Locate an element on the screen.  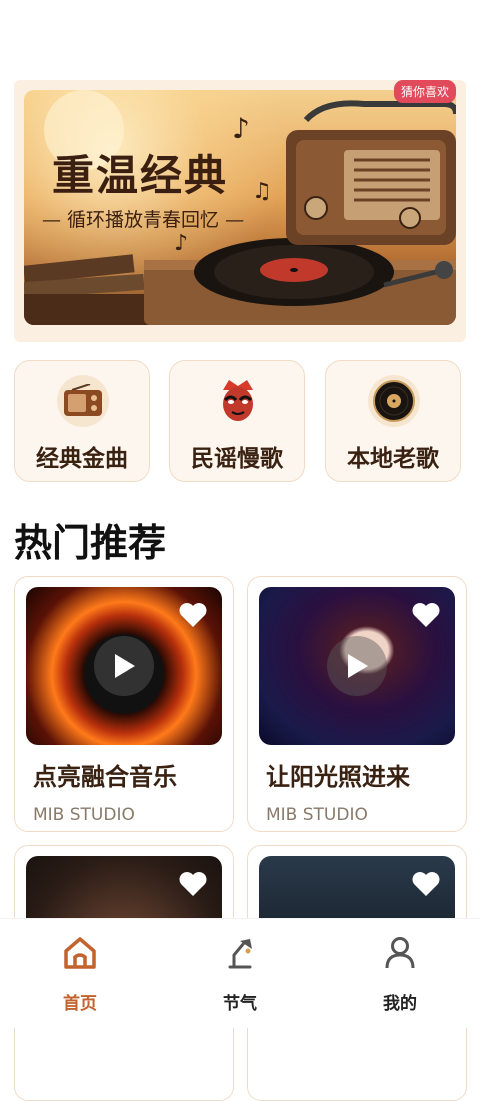
section-title-hot: 热门推荐 is located at coordinates (90, 543).